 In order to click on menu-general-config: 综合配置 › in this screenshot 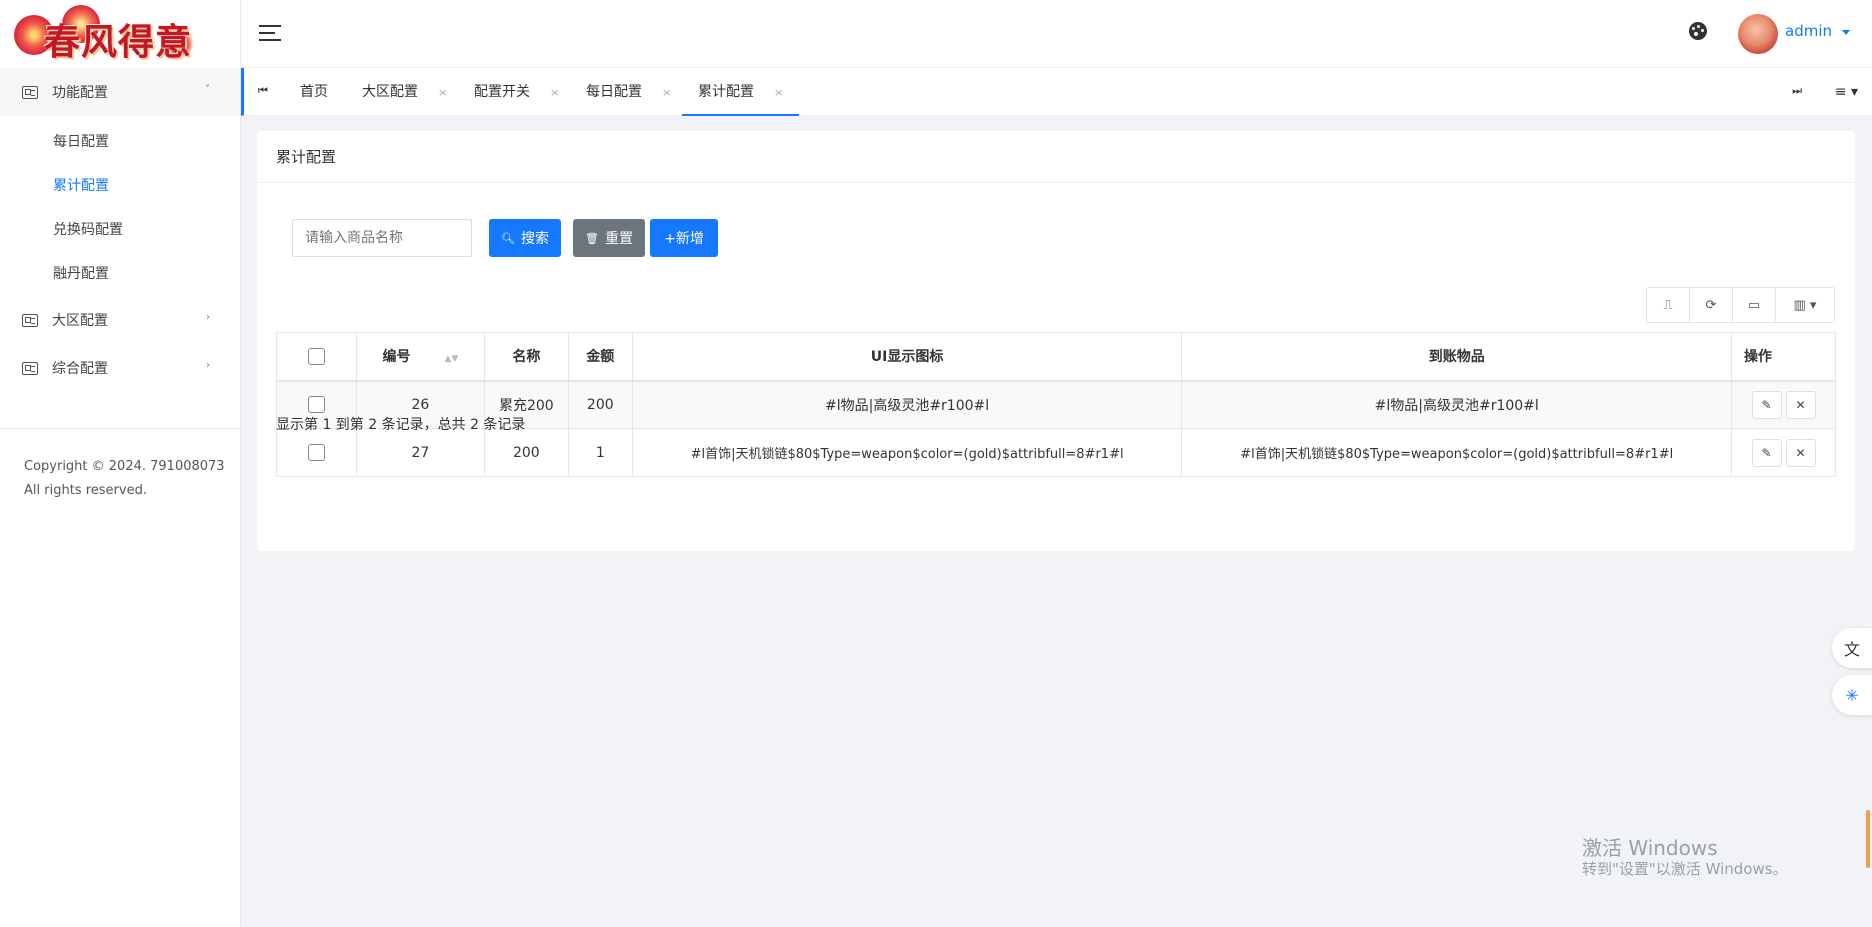, I will do `click(120, 368)`.